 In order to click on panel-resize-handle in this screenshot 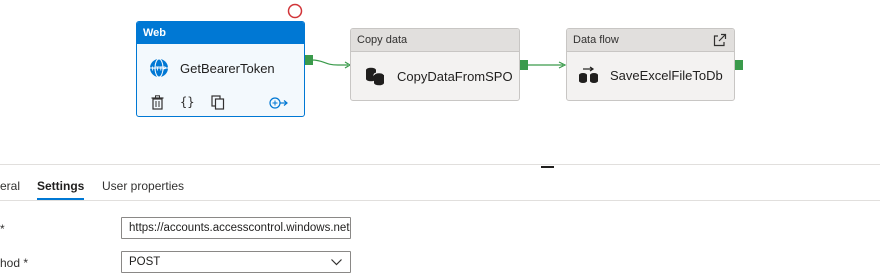, I will do `click(547, 167)`.